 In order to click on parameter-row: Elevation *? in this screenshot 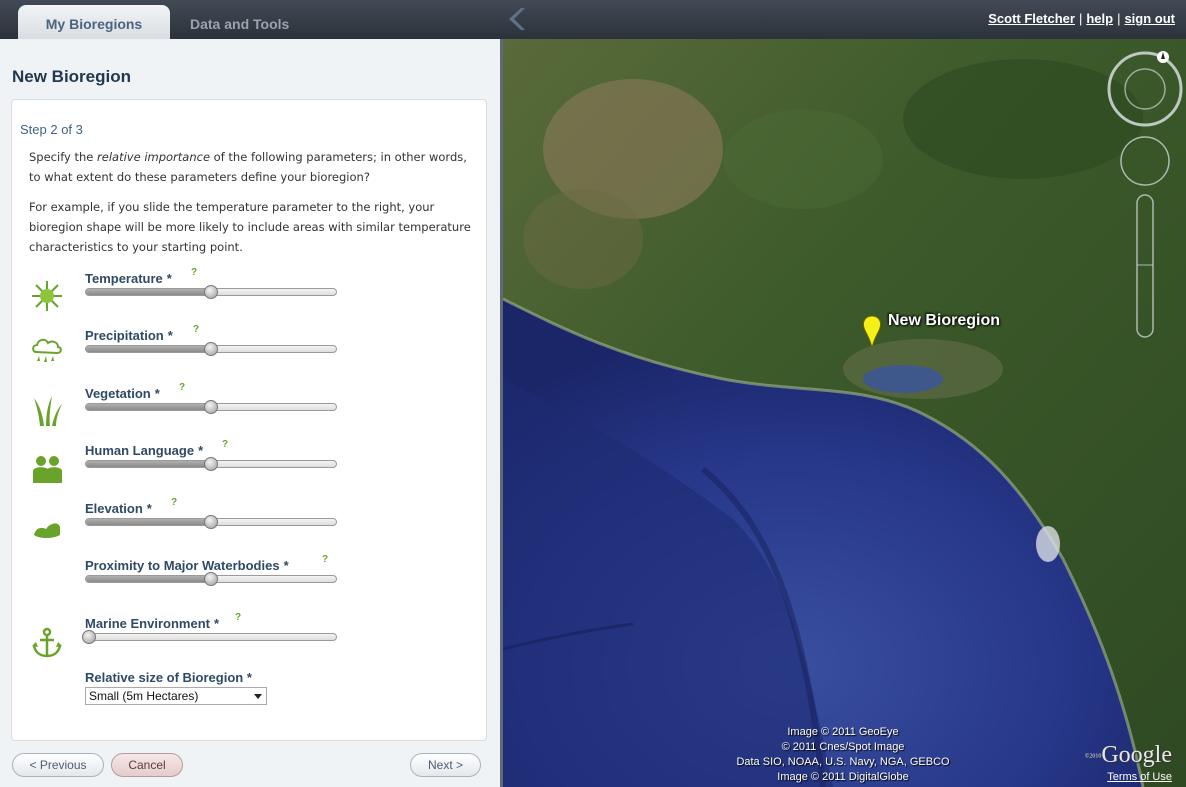, I will do `click(250, 527)`.